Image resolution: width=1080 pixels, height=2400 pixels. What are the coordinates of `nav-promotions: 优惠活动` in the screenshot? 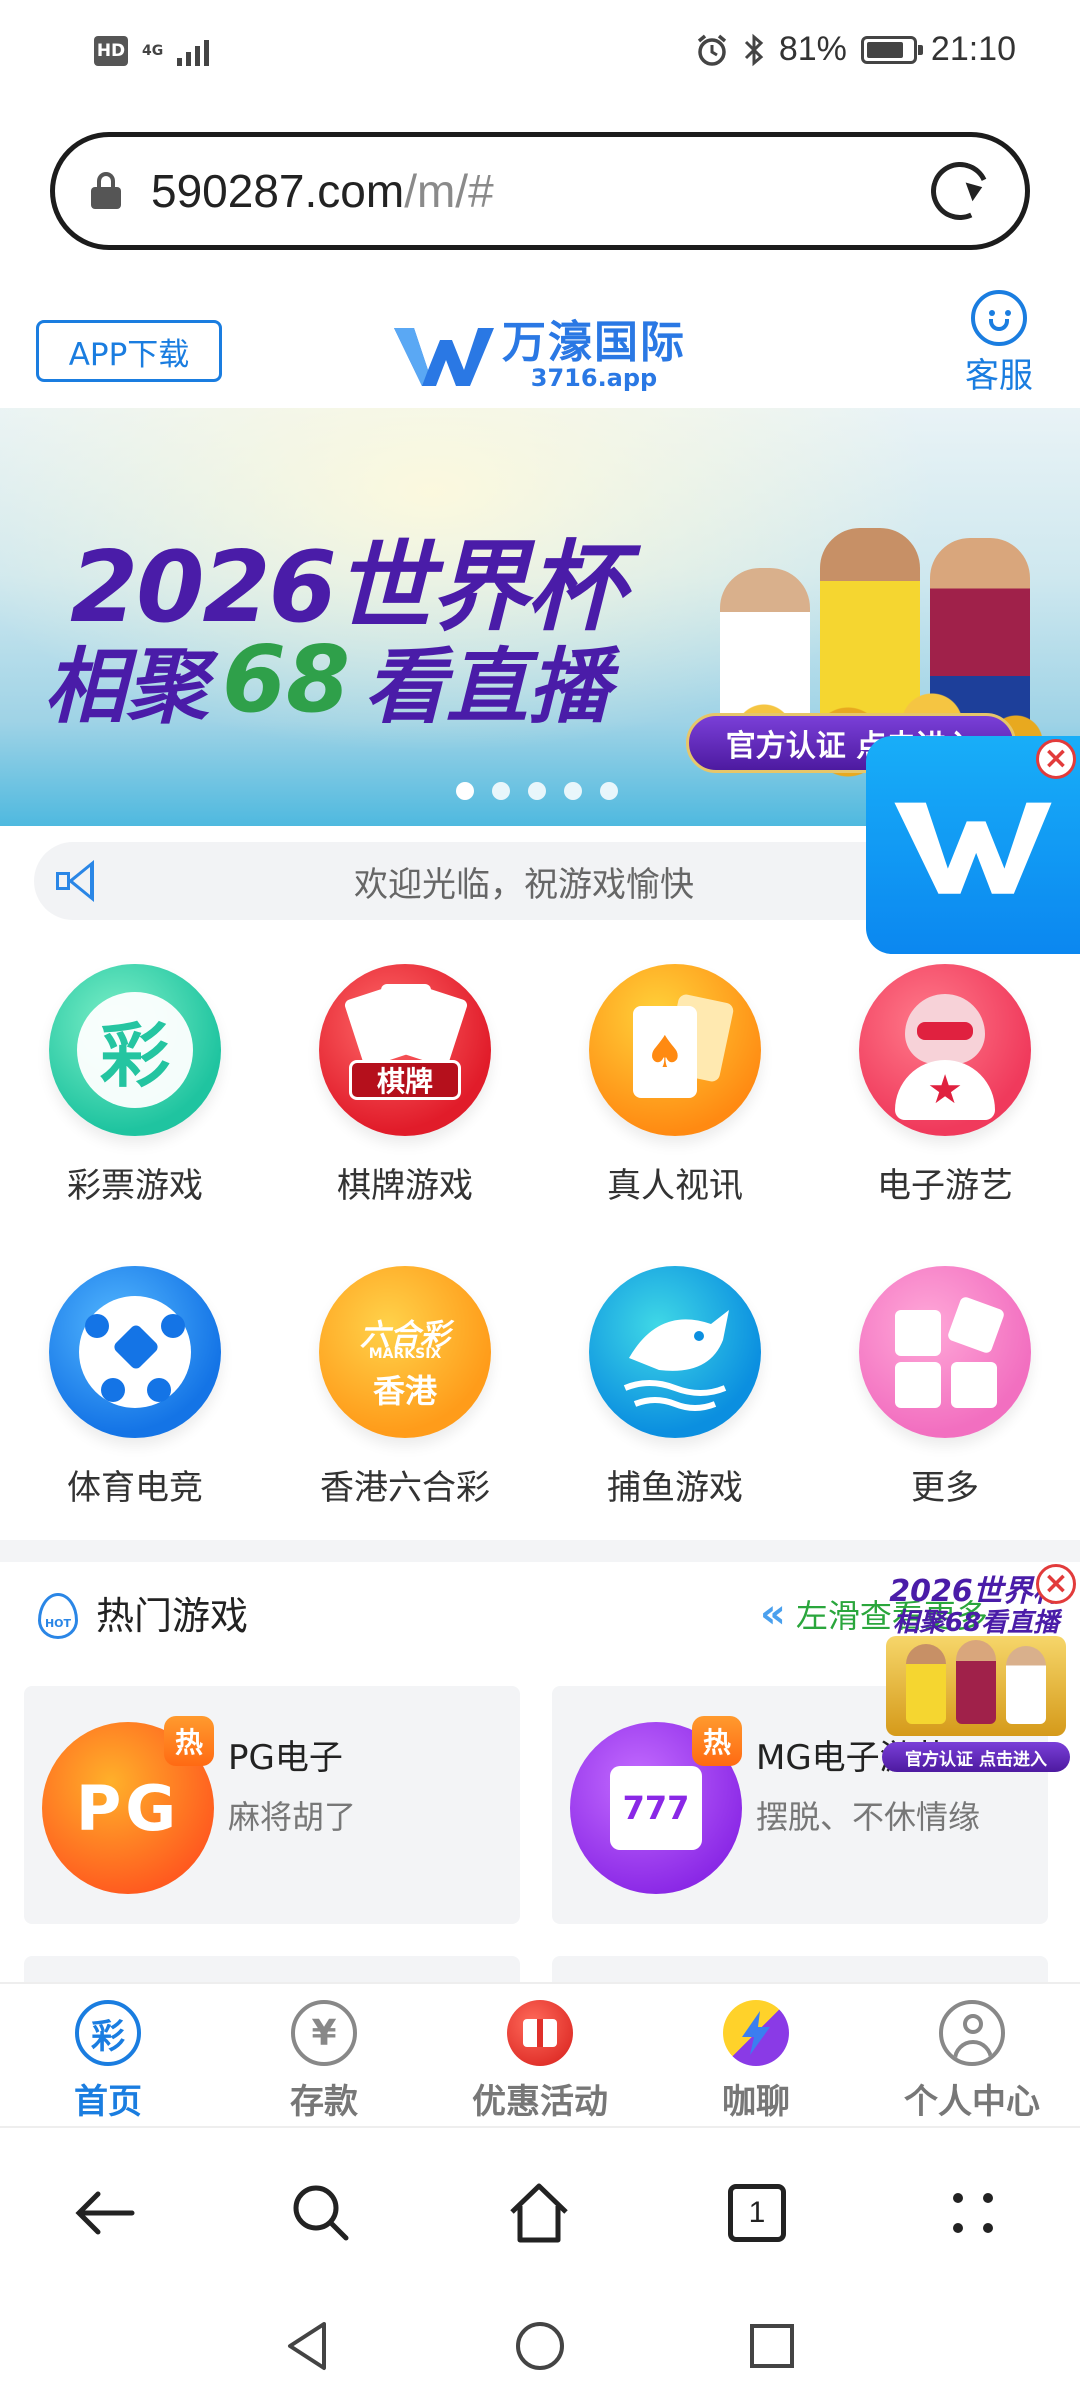 It's located at (540, 2055).